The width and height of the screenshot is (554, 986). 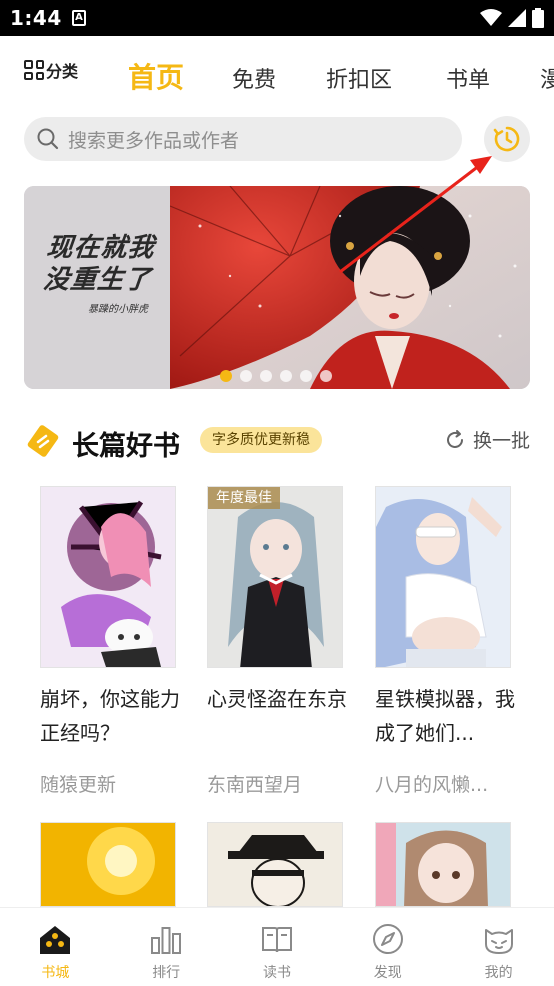 What do you see at coordinates (277, 78) in the screenshot?
I see `top-nav: 分类 首页 免费 折扣区 书单 漫` at bounding box center [277, 78].